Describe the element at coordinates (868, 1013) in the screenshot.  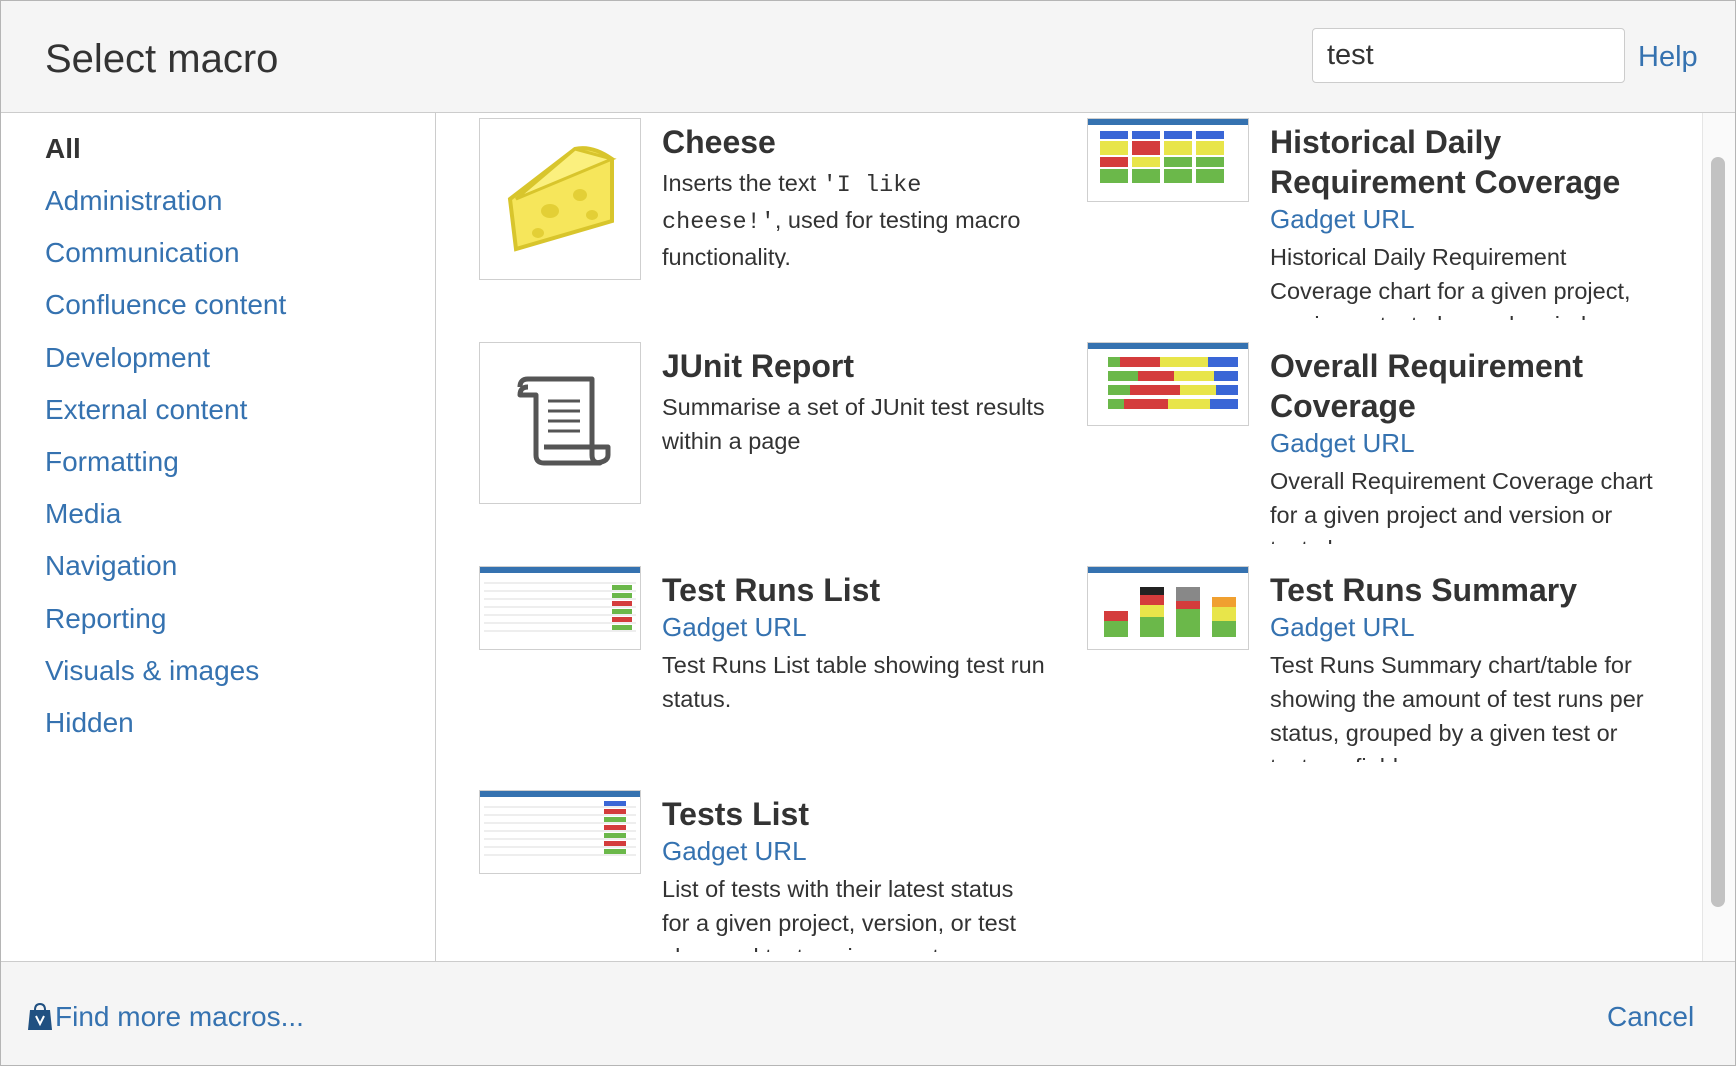
I see `dialog-footer: Find more macros... Cancel` at that location.